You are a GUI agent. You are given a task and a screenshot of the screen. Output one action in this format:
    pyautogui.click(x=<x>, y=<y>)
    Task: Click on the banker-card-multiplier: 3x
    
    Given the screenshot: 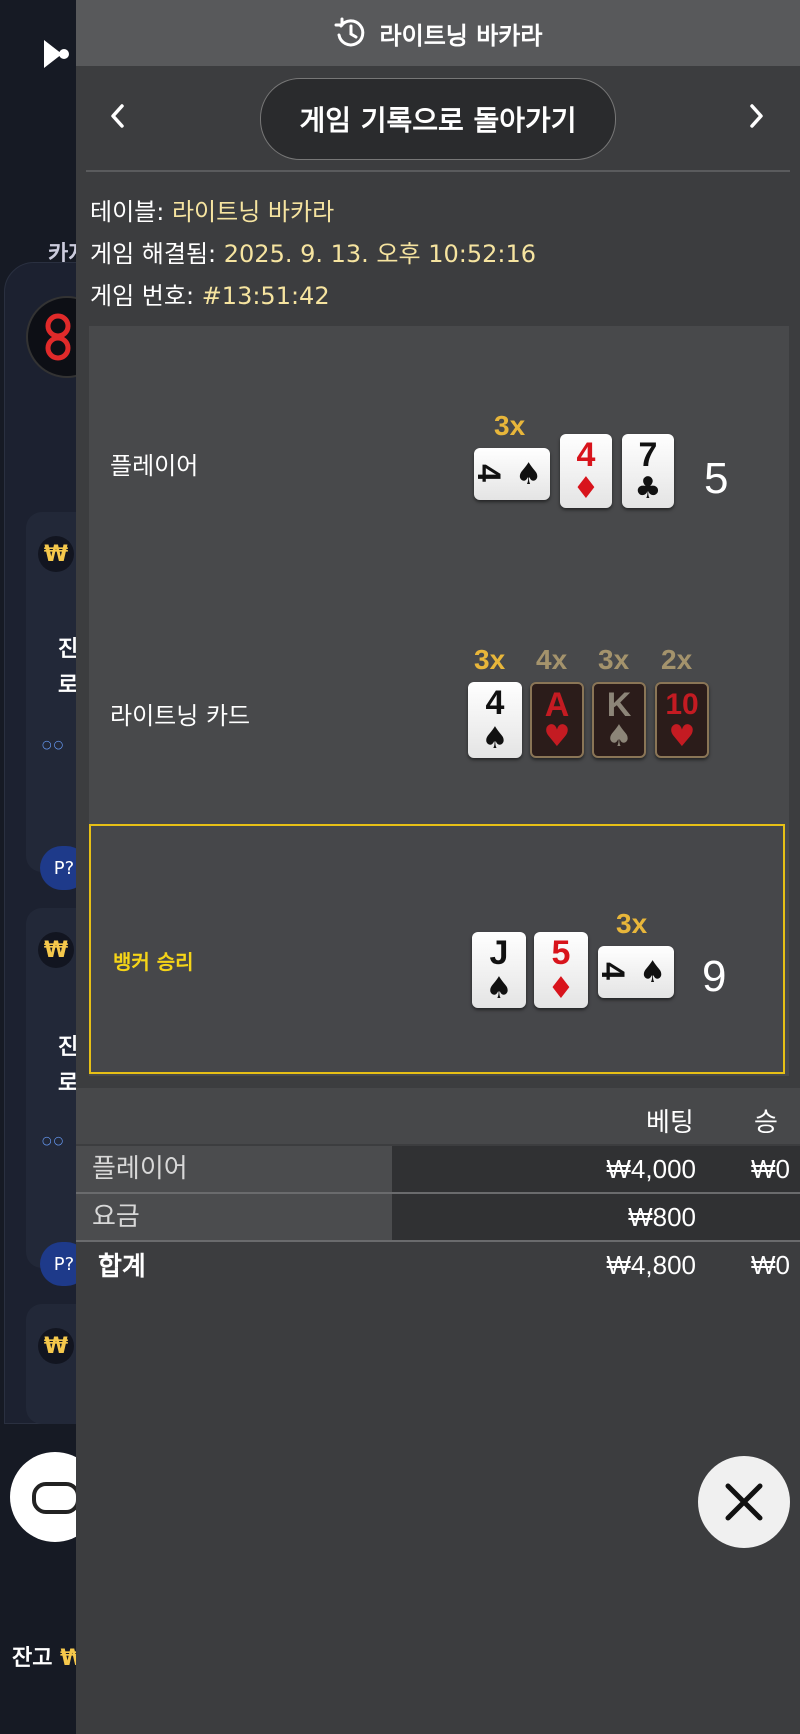 What is the action you would take?
    pyautogui.click(x=632, y=923)
    